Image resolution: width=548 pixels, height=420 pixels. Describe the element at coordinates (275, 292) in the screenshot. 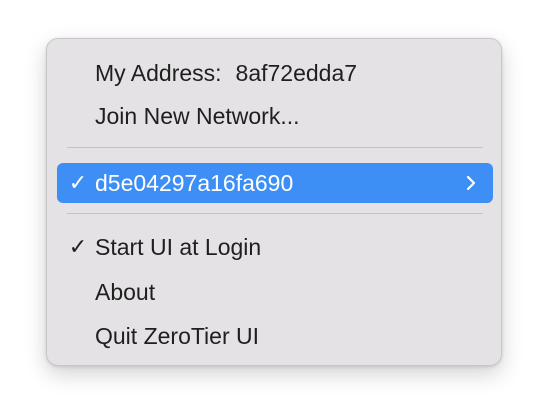

I see `menu-item-about: About` at that location.